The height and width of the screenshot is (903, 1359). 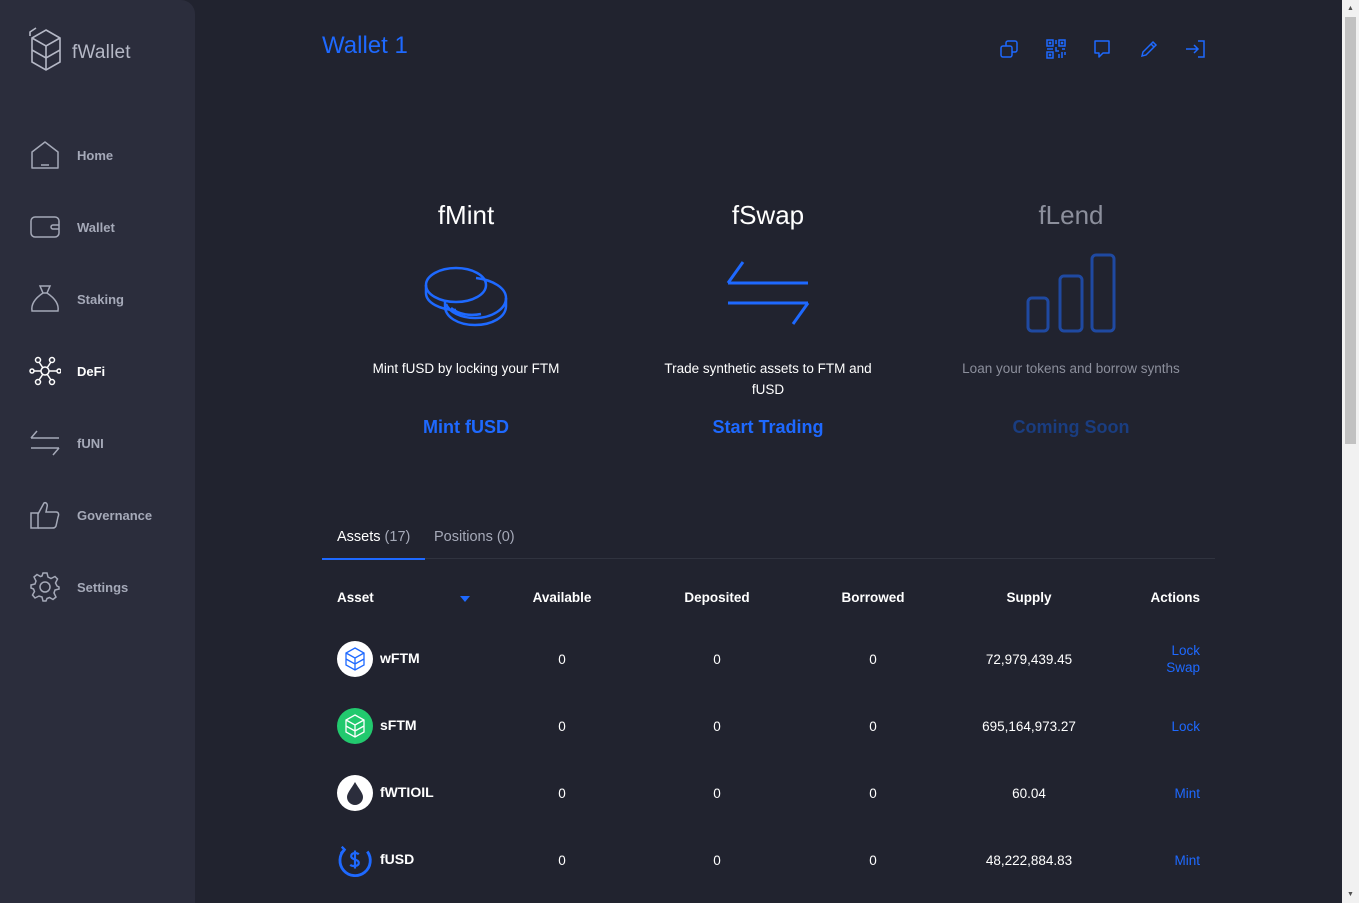 I want to click on col-supply: Supply, so click(x=1029, y=597).